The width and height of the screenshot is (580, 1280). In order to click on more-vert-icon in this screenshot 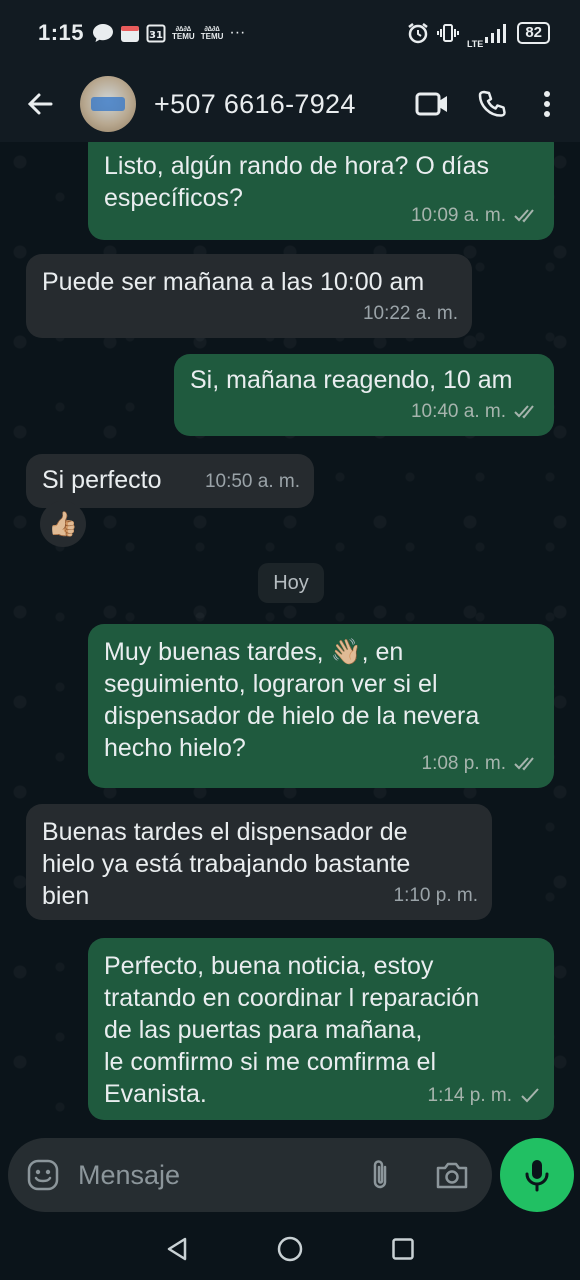, I will do `click(547, 104)`.